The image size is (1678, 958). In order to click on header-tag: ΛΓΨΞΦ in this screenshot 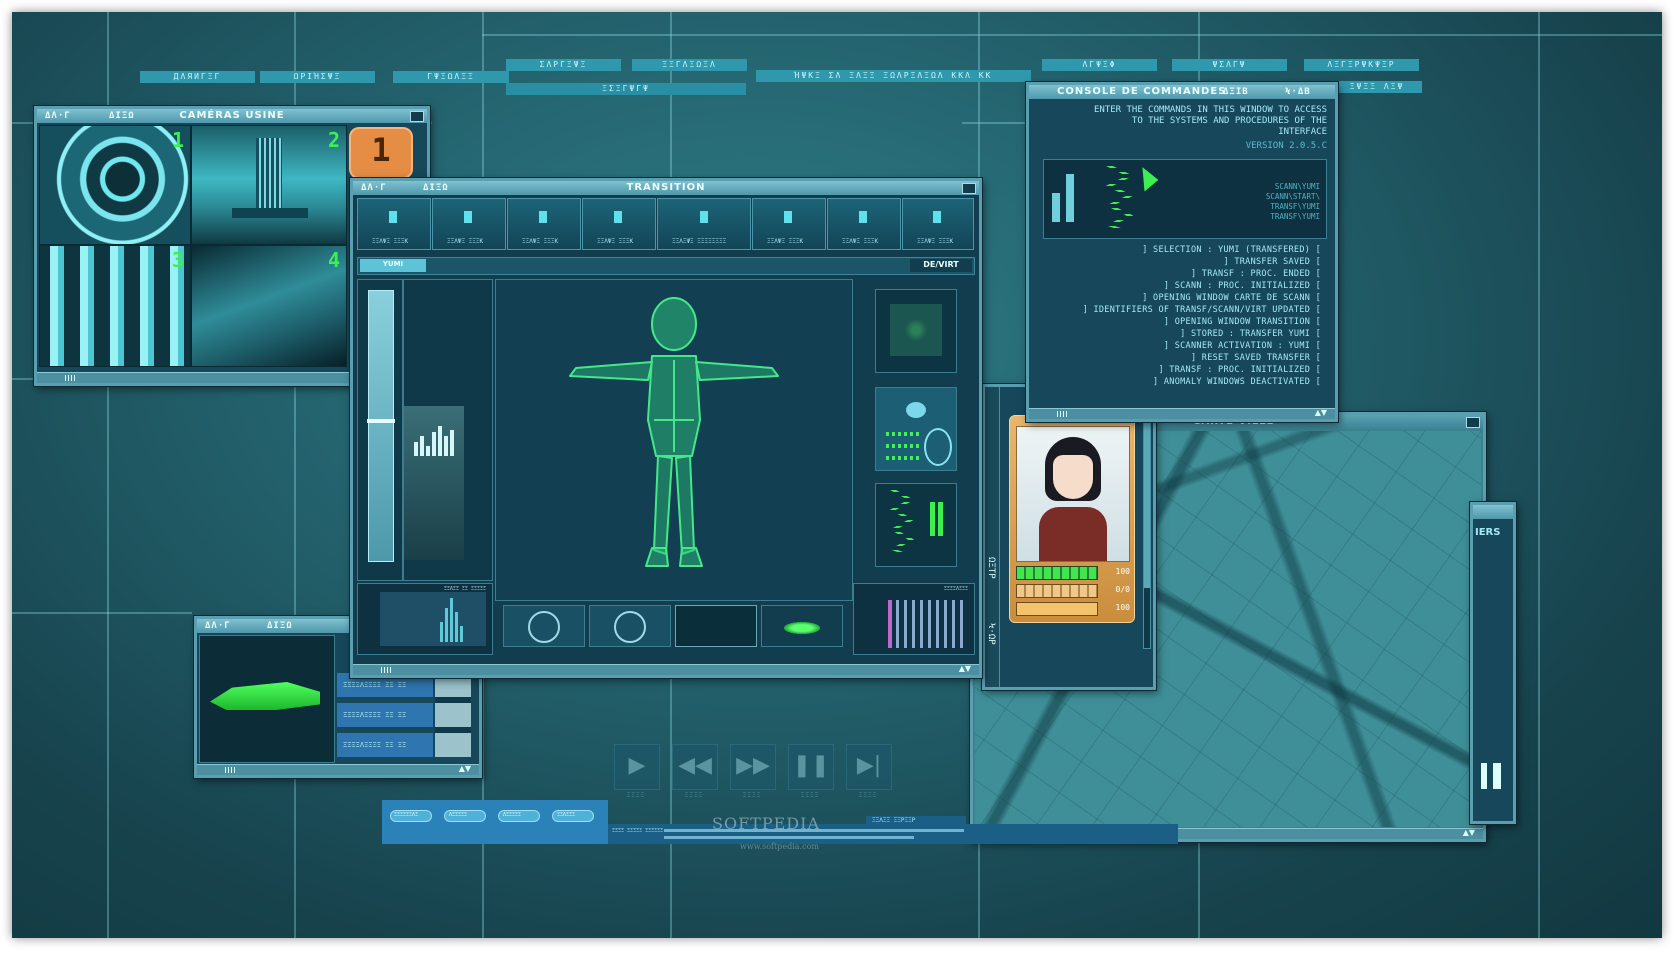, I will do `click(1099, 65)`.